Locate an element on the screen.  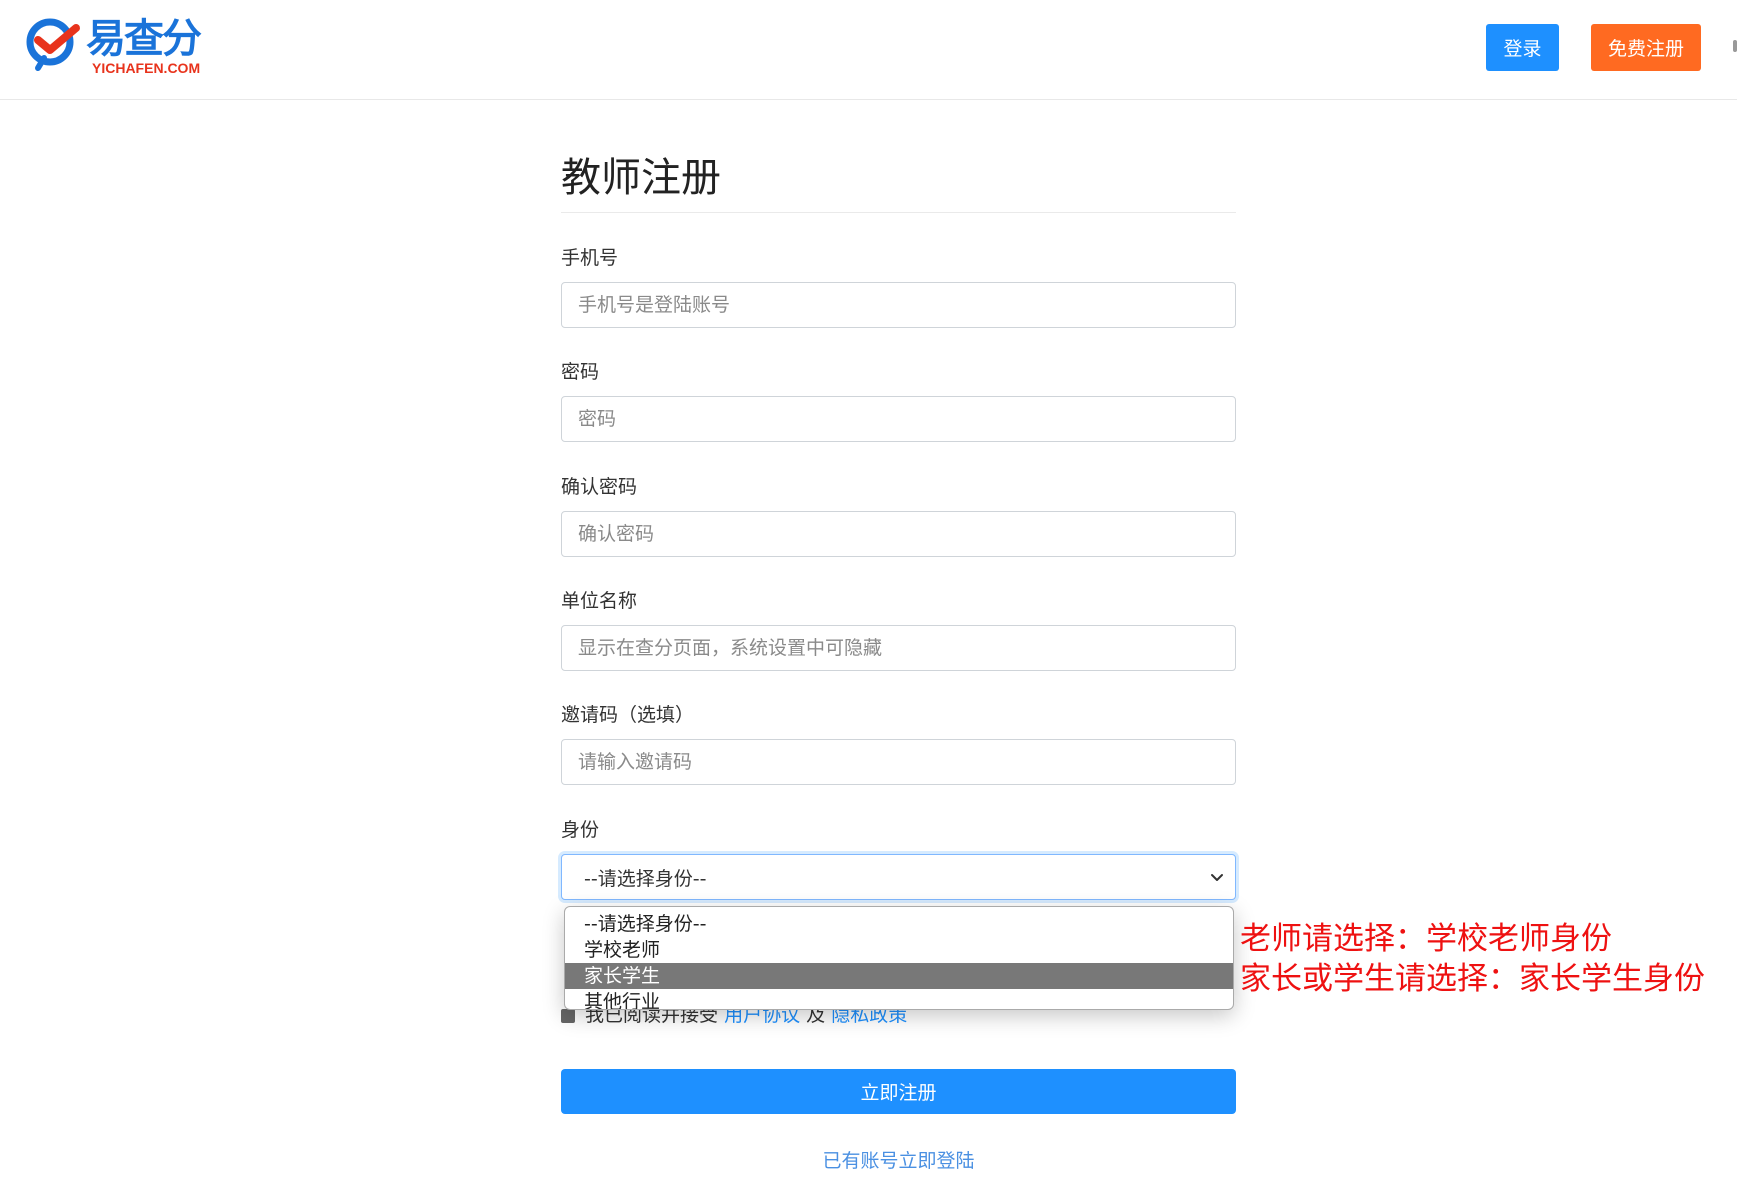
identity-option-other: 其他行业 is located at coordinates (899, 999).